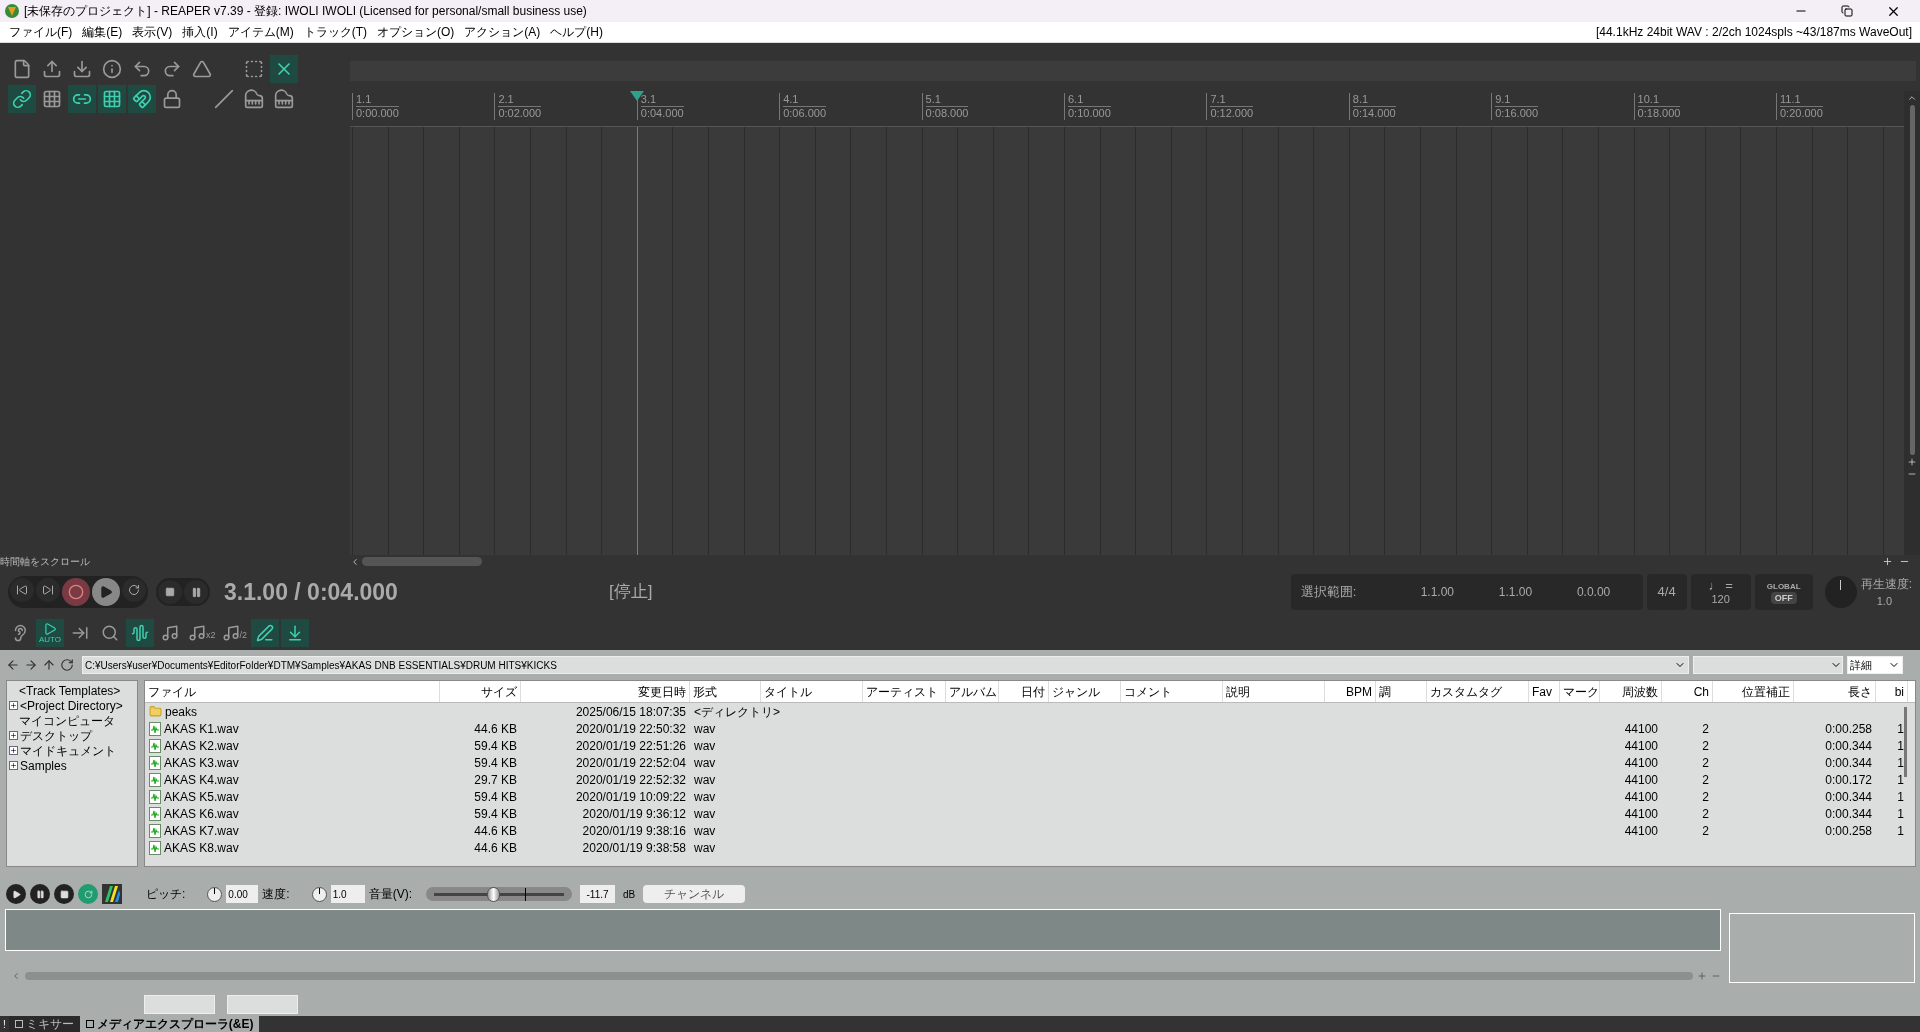 The height and width of the screenshot is (1032, 1920). What do you see at coordinates (1892, 691) in the screenshot?
I see `column-header: bi` at bounding box center [1892, 691].